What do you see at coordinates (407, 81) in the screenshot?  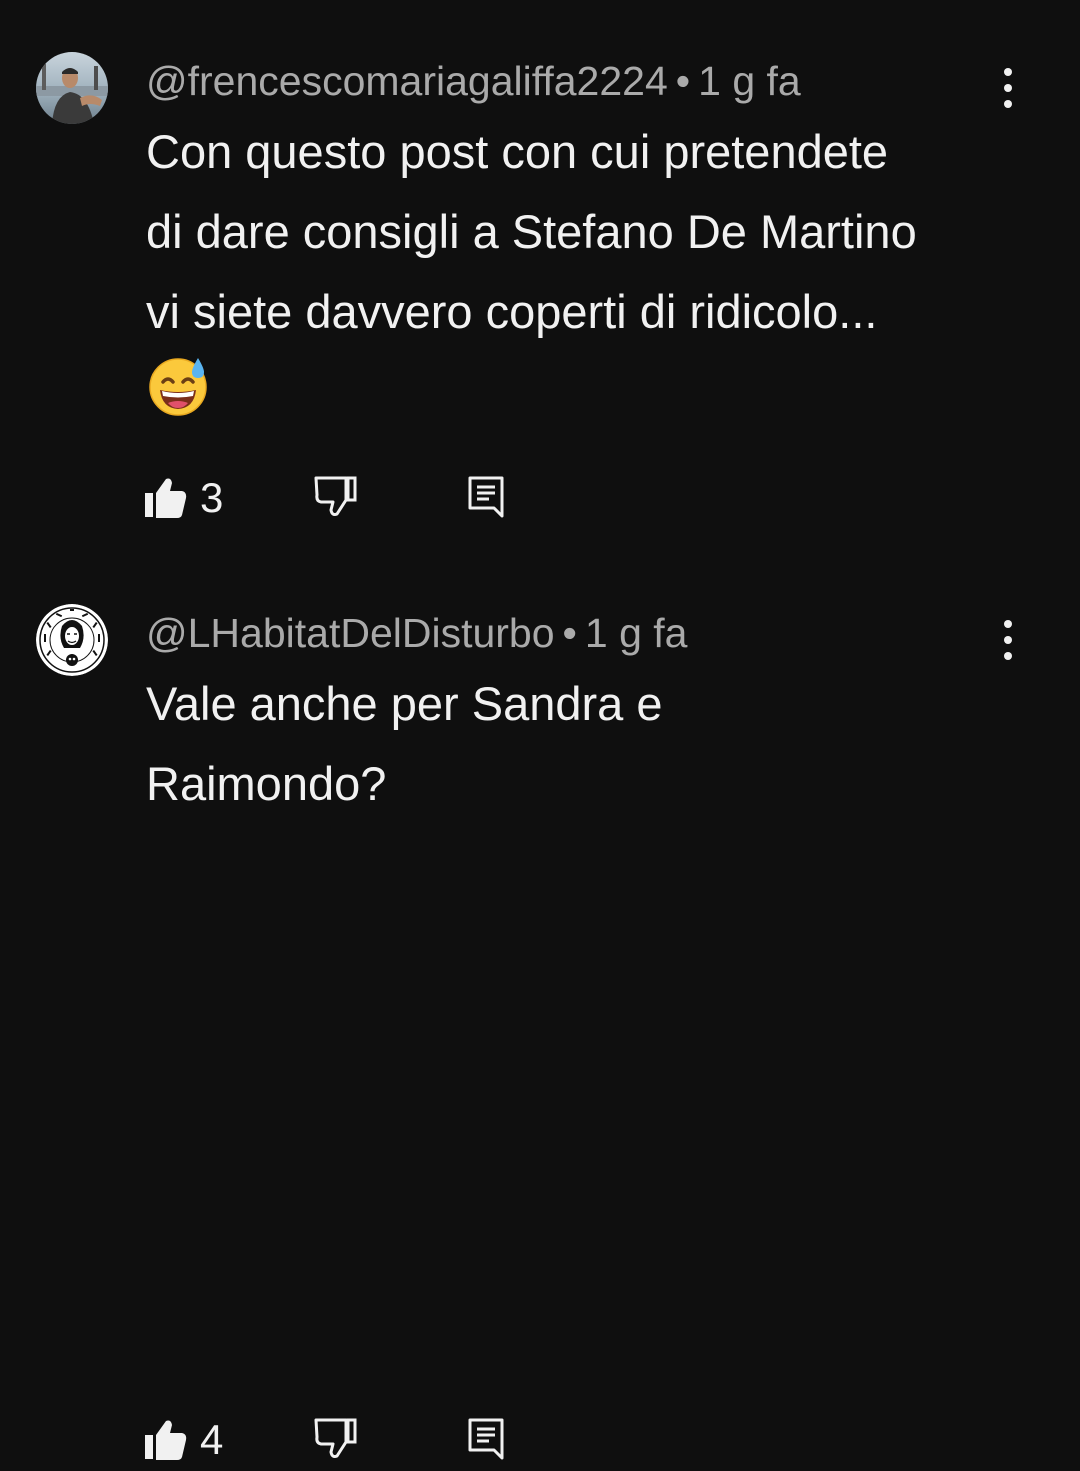 I see `comment-author: @frencescomariagaliffa2224` at bounding box center [407, 81].